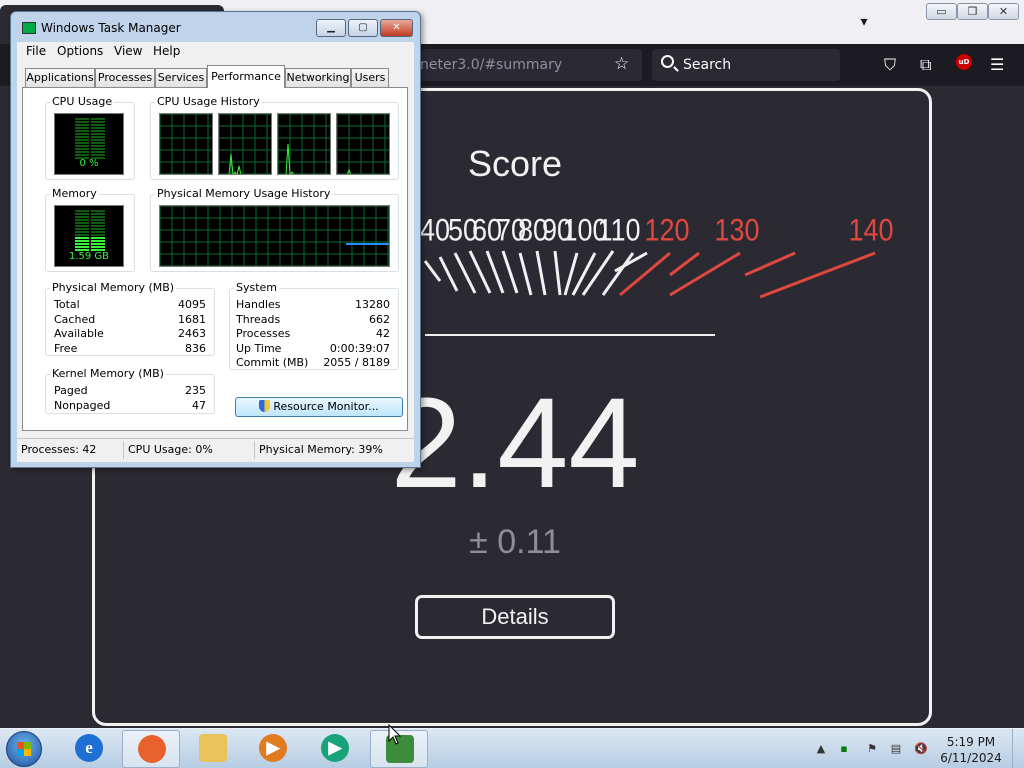  Describe the element at coordinates (896, 749) in the screenshot. I see `network-icon: ▤` at that location.